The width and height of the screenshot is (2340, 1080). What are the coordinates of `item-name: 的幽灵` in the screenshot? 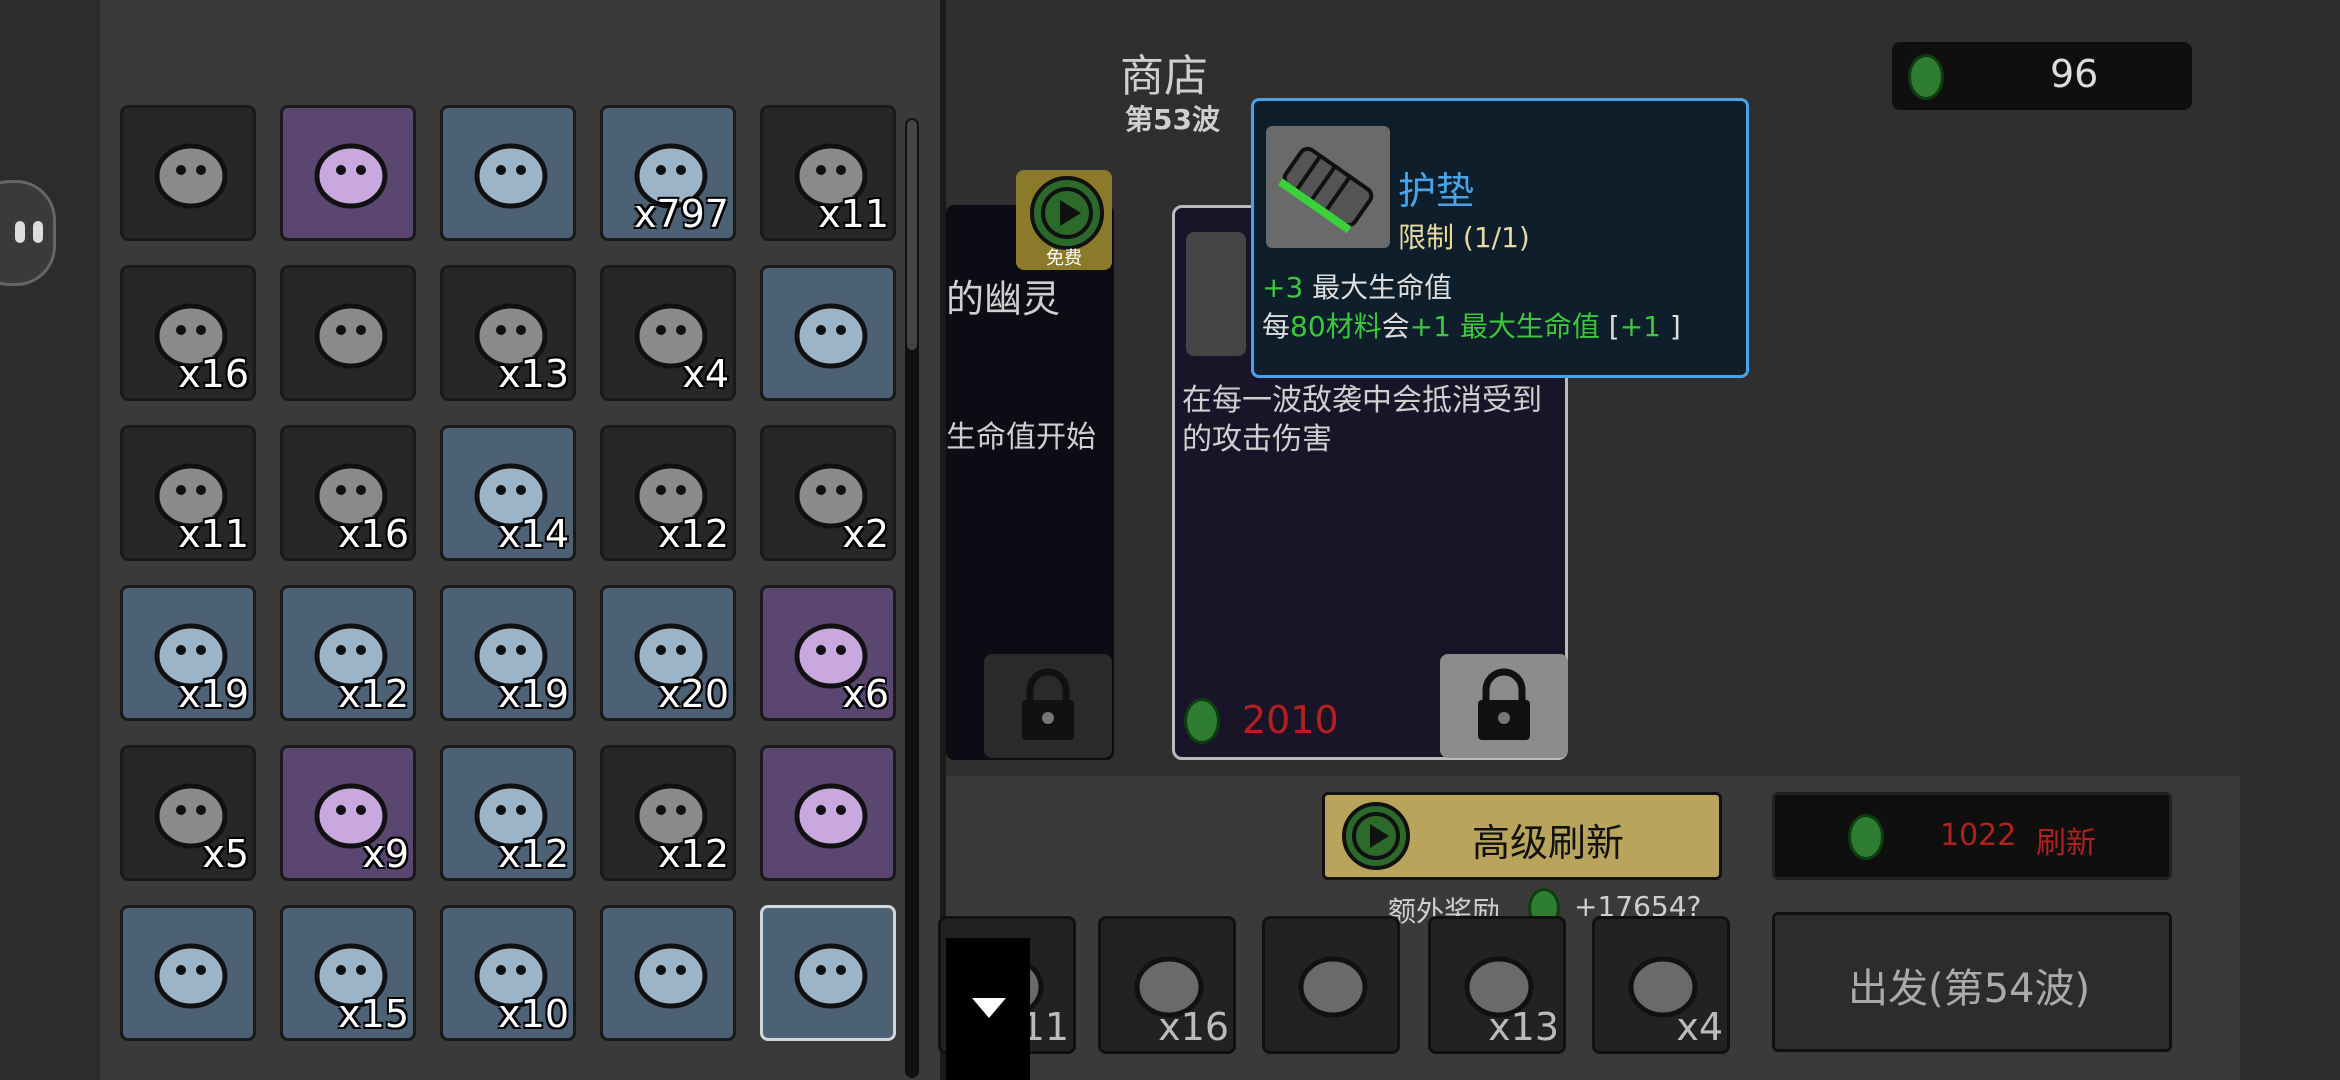 It's located at (1003, 299).